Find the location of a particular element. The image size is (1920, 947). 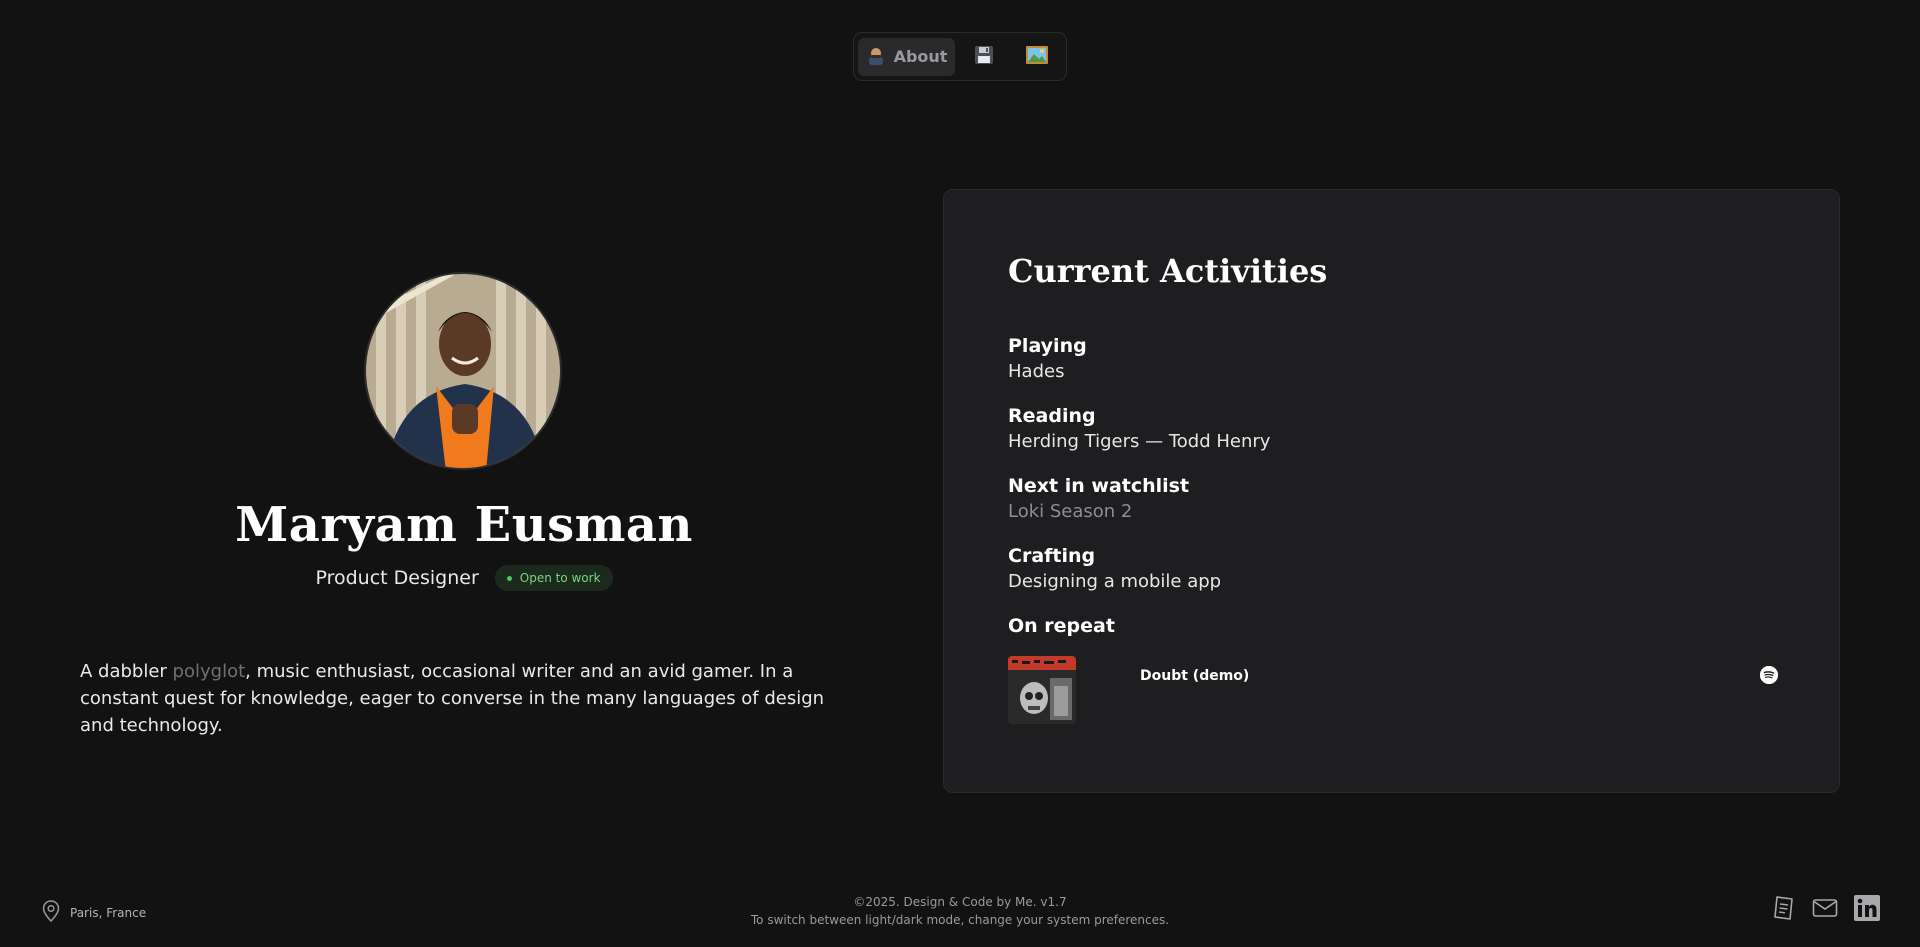

mail-icon is located at coordinates (1825, 910).